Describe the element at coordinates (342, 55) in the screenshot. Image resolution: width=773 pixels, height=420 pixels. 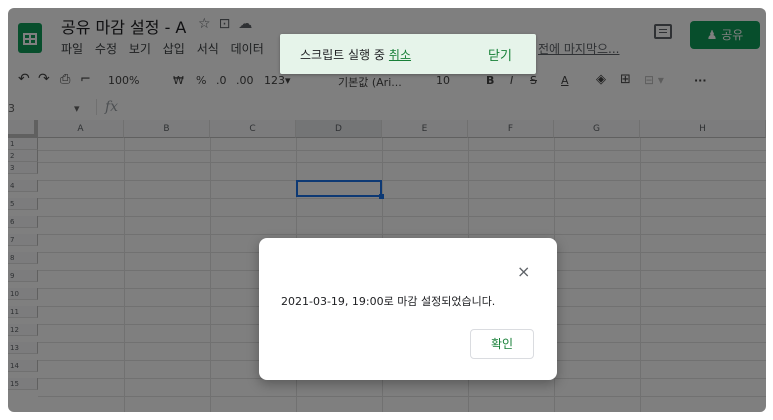
I see `toast-text: 스크립트 실행 중` at that location.